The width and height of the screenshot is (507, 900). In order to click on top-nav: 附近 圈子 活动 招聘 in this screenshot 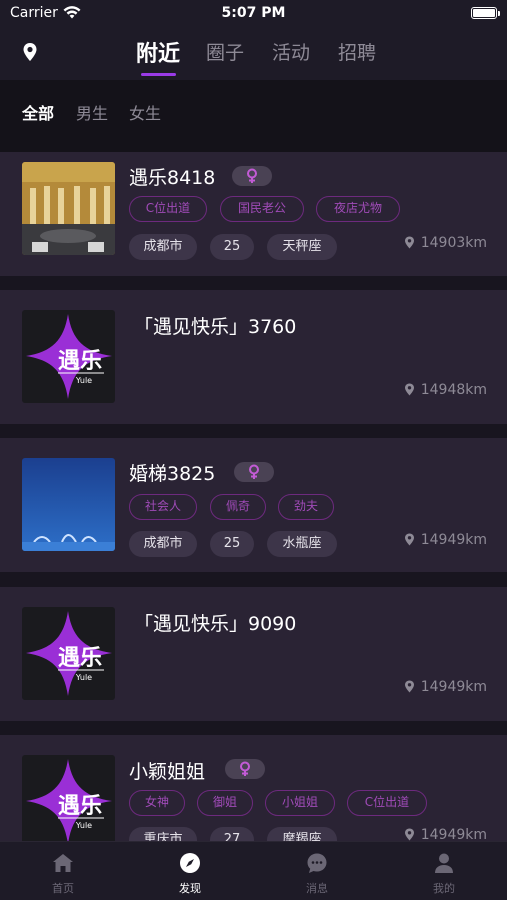, I will do `click(253, 54)`.